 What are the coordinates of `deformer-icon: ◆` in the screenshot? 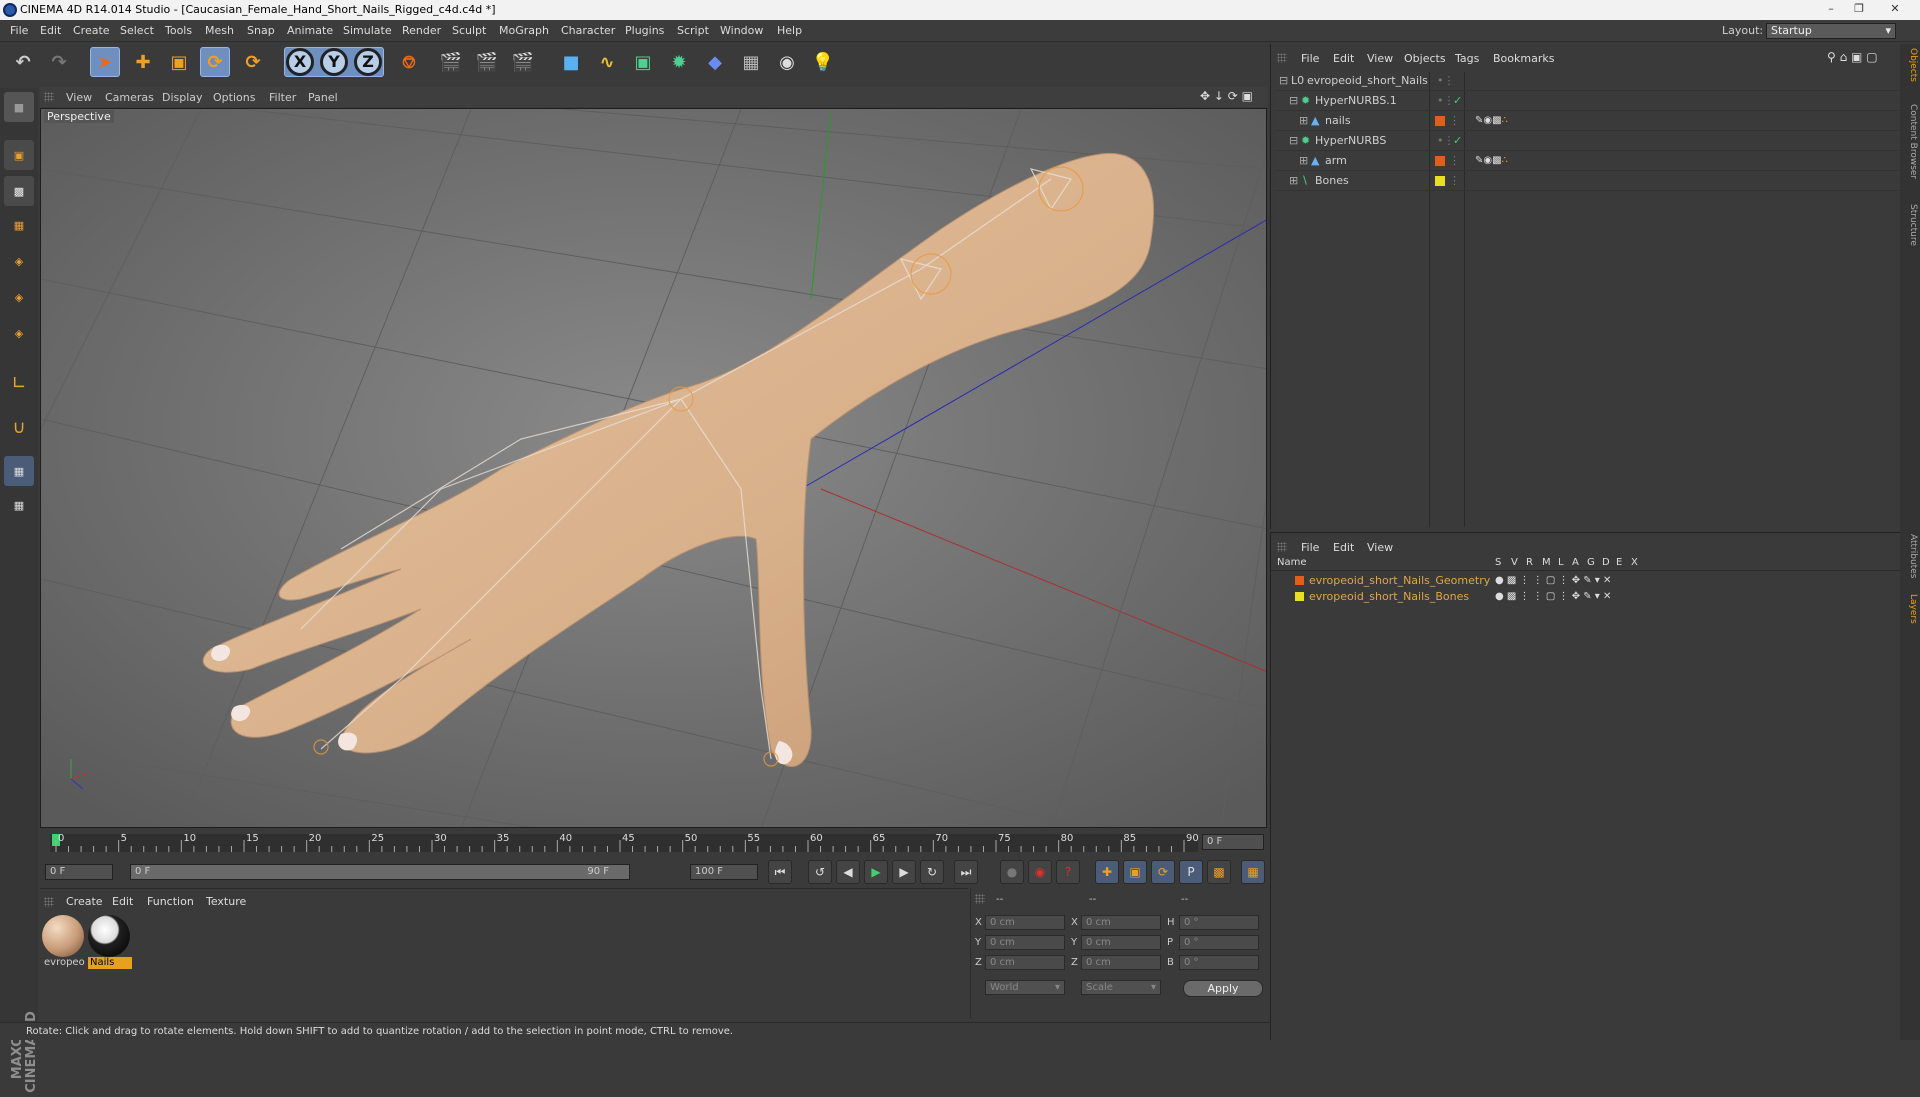 It's located at (715, 62).